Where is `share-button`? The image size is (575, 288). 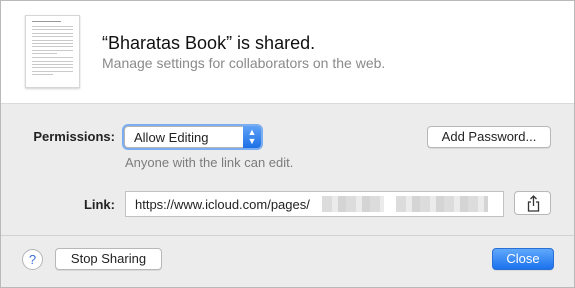
share-button is located at coordinates (532, 203).